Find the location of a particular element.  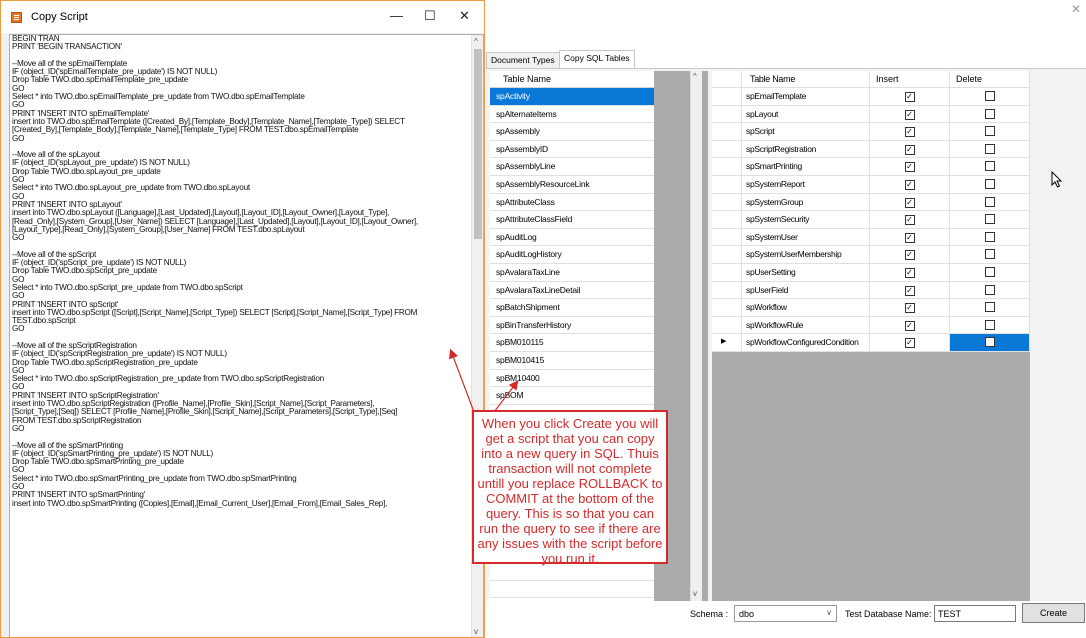

table-row: ▶ spWorkflowConfiguredCondition ✓ is located at coordinates (871, 343).